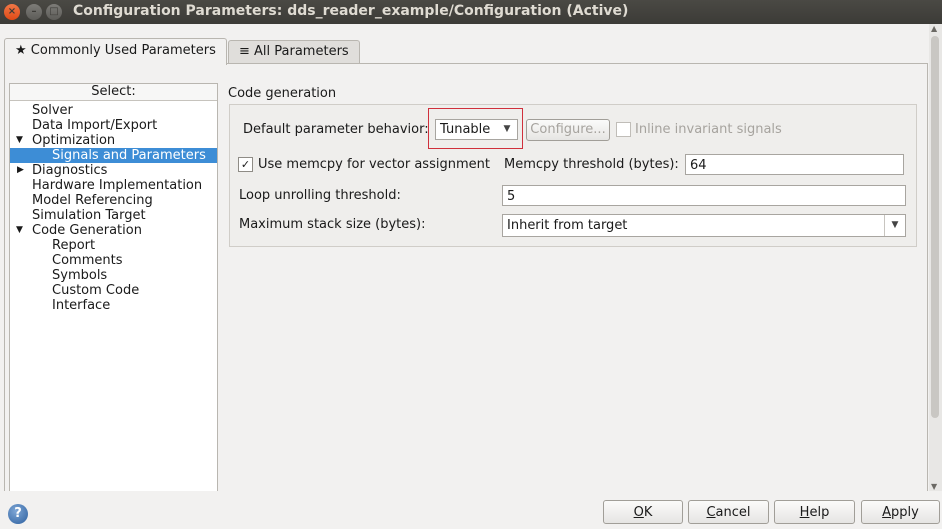 The height and width of the screenshot is (529, 942). What do you see at coordinates (567, 225) in the screenshot?
I see `max-stack-size-value: Inherit from target` at bounding box center [567, 225].